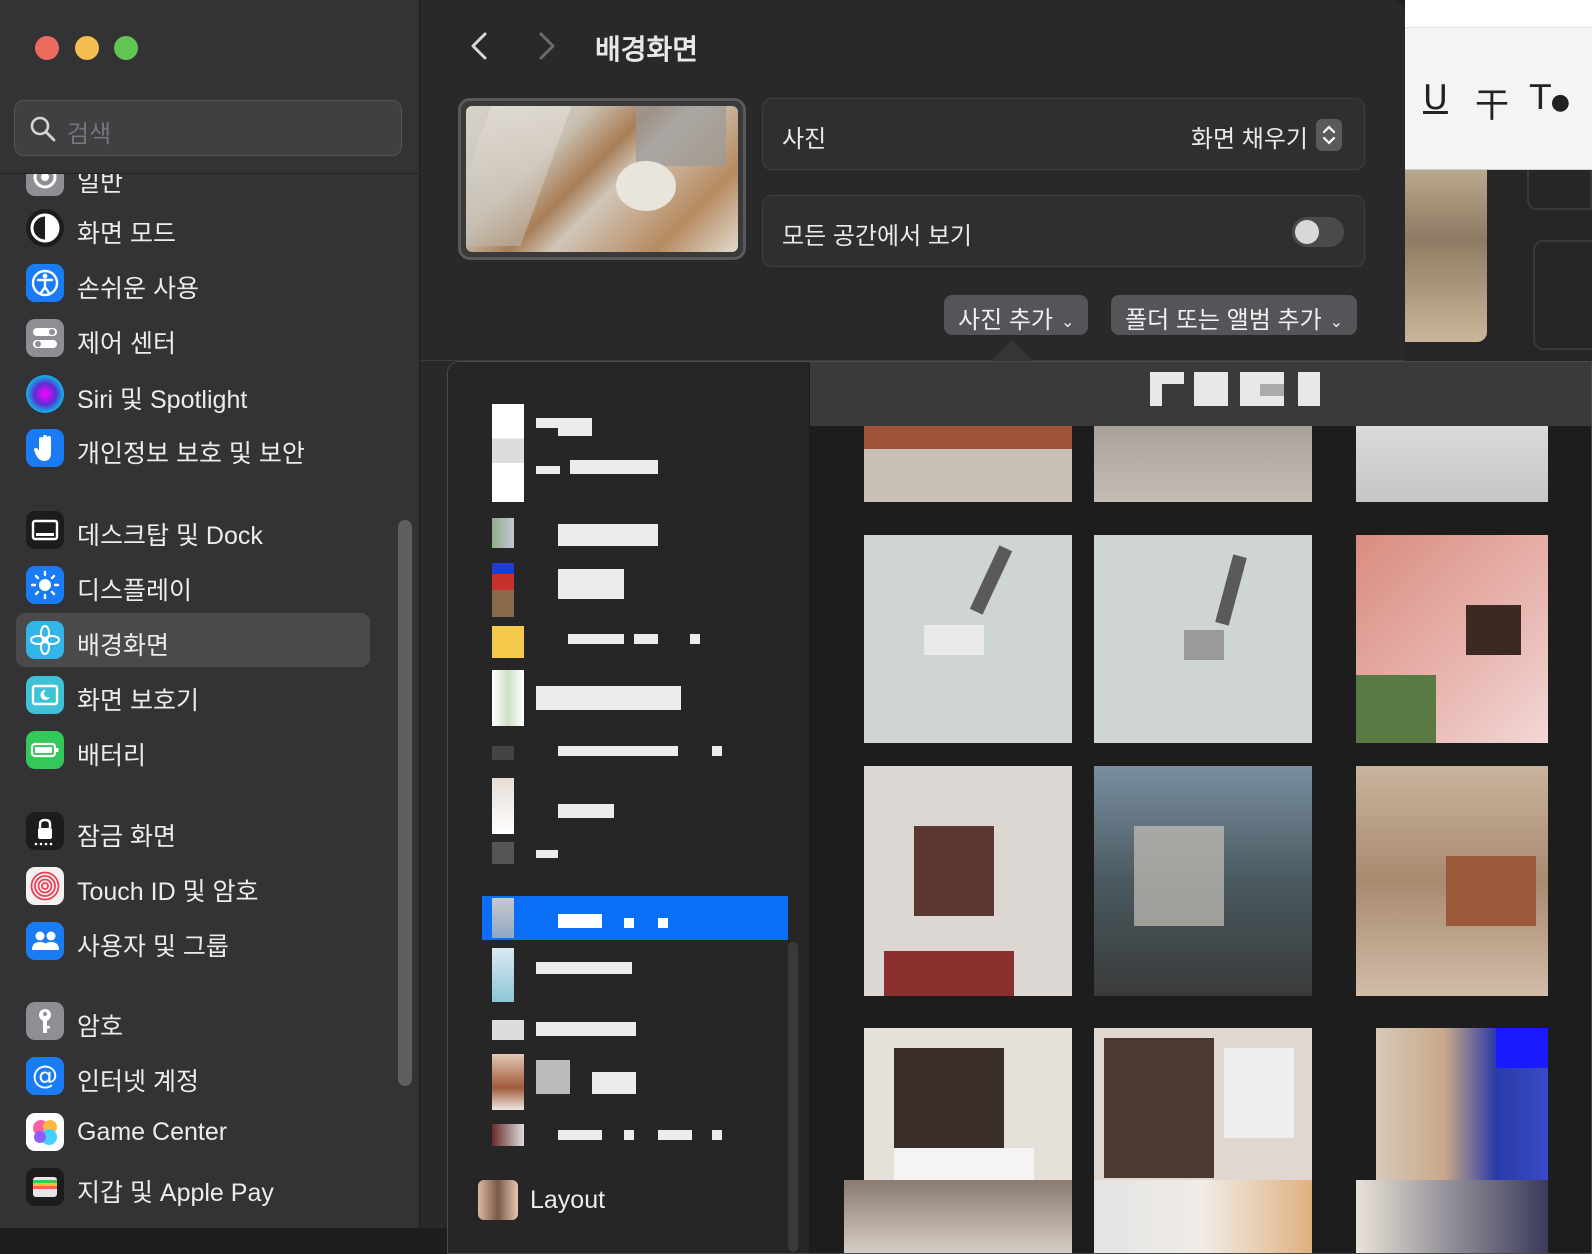 The width and height of the screenshot is (1592, 1254). What do you see at coordinates (193, 1076) in the screenshot?
I see `sidebar-item-internet-accounts: @ 인터넷 계정` at bounding box center [193, 1076].